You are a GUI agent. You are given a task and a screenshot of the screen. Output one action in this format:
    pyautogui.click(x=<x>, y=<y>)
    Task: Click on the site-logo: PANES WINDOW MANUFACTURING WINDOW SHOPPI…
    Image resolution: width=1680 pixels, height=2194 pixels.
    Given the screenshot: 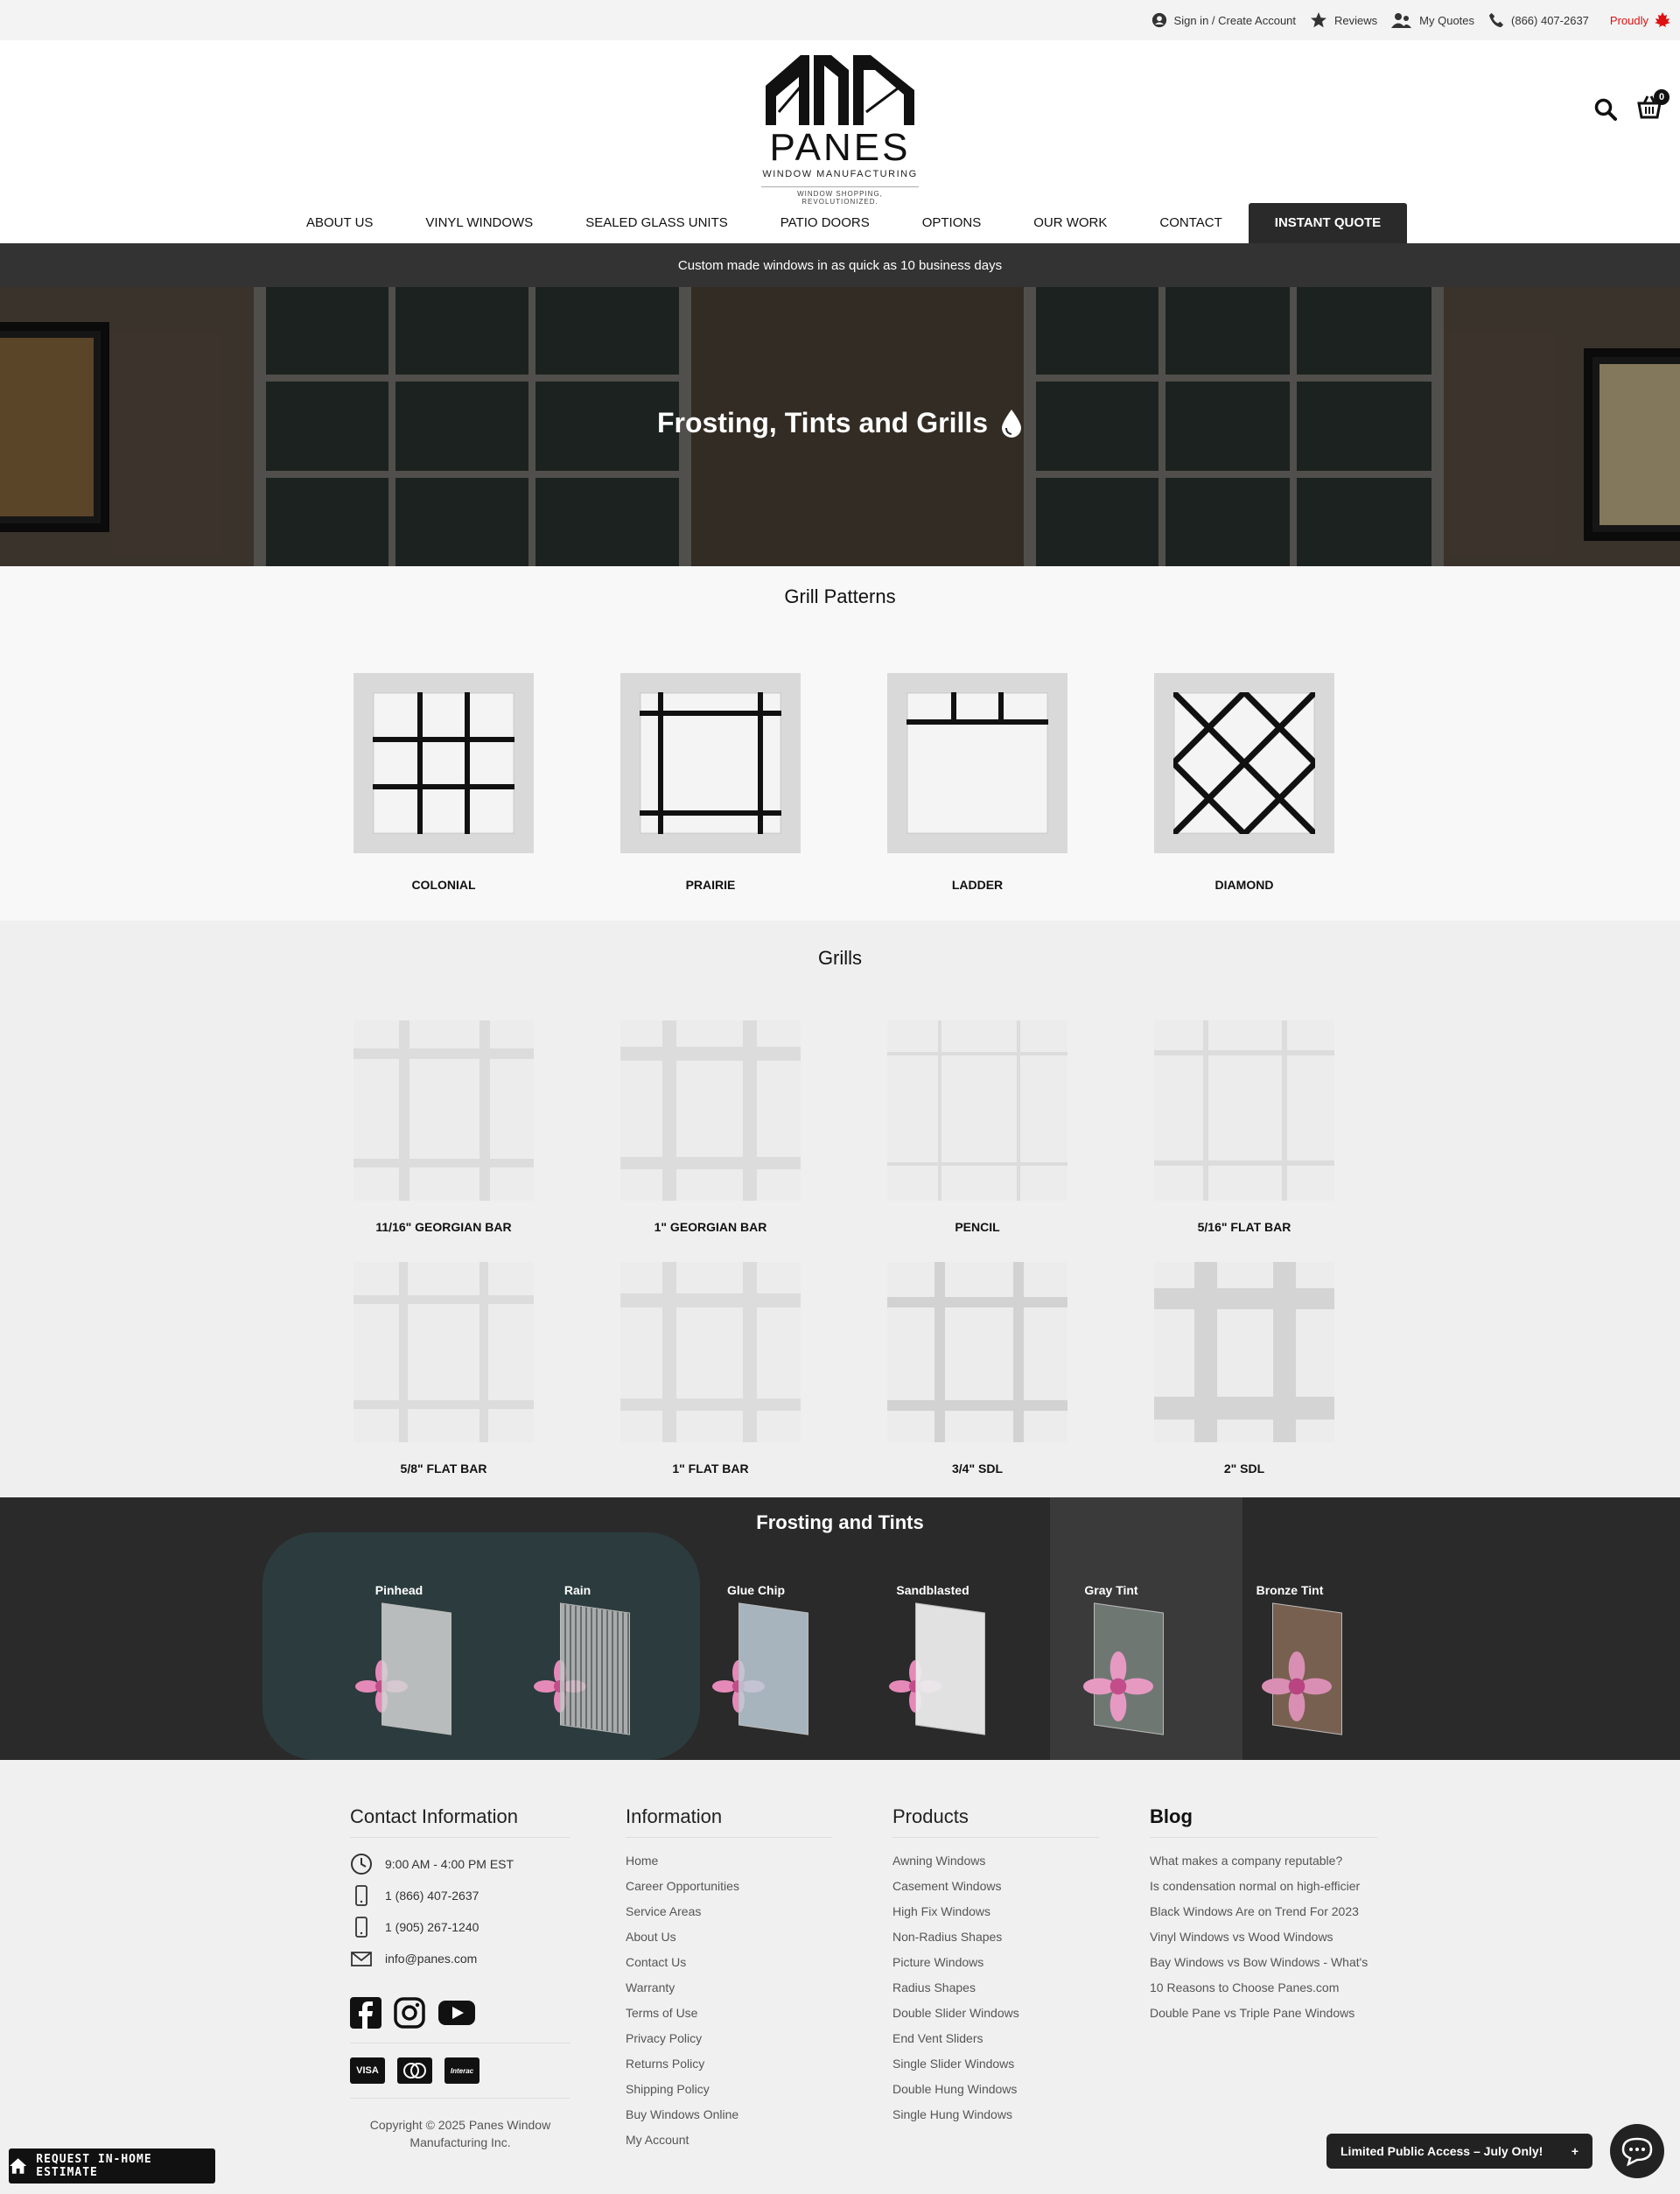 What is the action you would take?
    pyautogui.click(x=840, y=128)
    